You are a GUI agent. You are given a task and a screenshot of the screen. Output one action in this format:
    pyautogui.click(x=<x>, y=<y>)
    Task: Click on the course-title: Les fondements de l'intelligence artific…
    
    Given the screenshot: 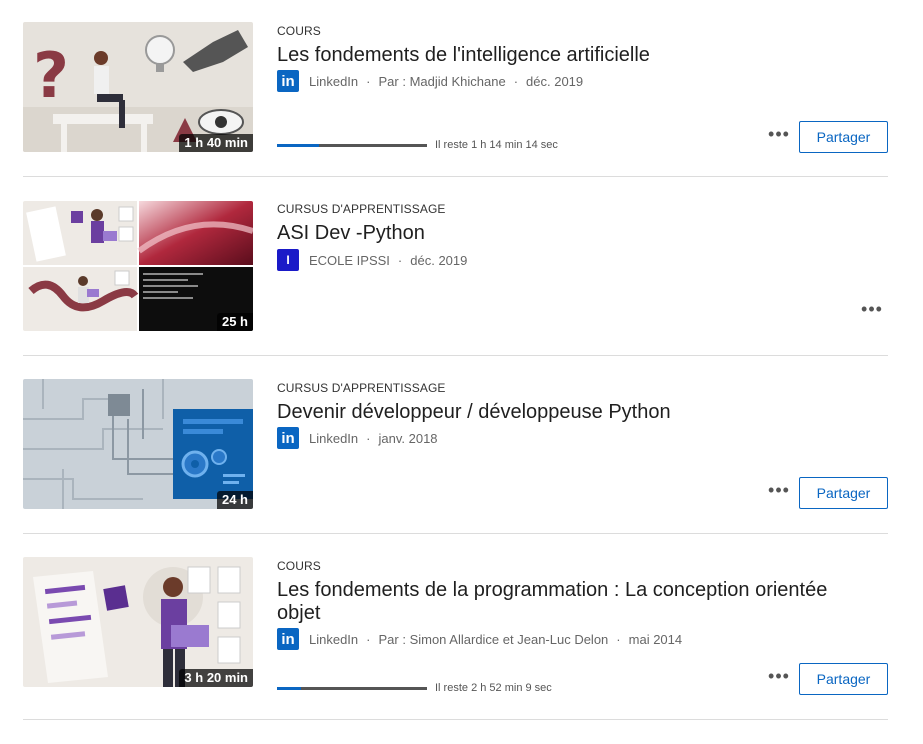 What is the action you would take?
    pyautogui.click(x=572, y=55)
    